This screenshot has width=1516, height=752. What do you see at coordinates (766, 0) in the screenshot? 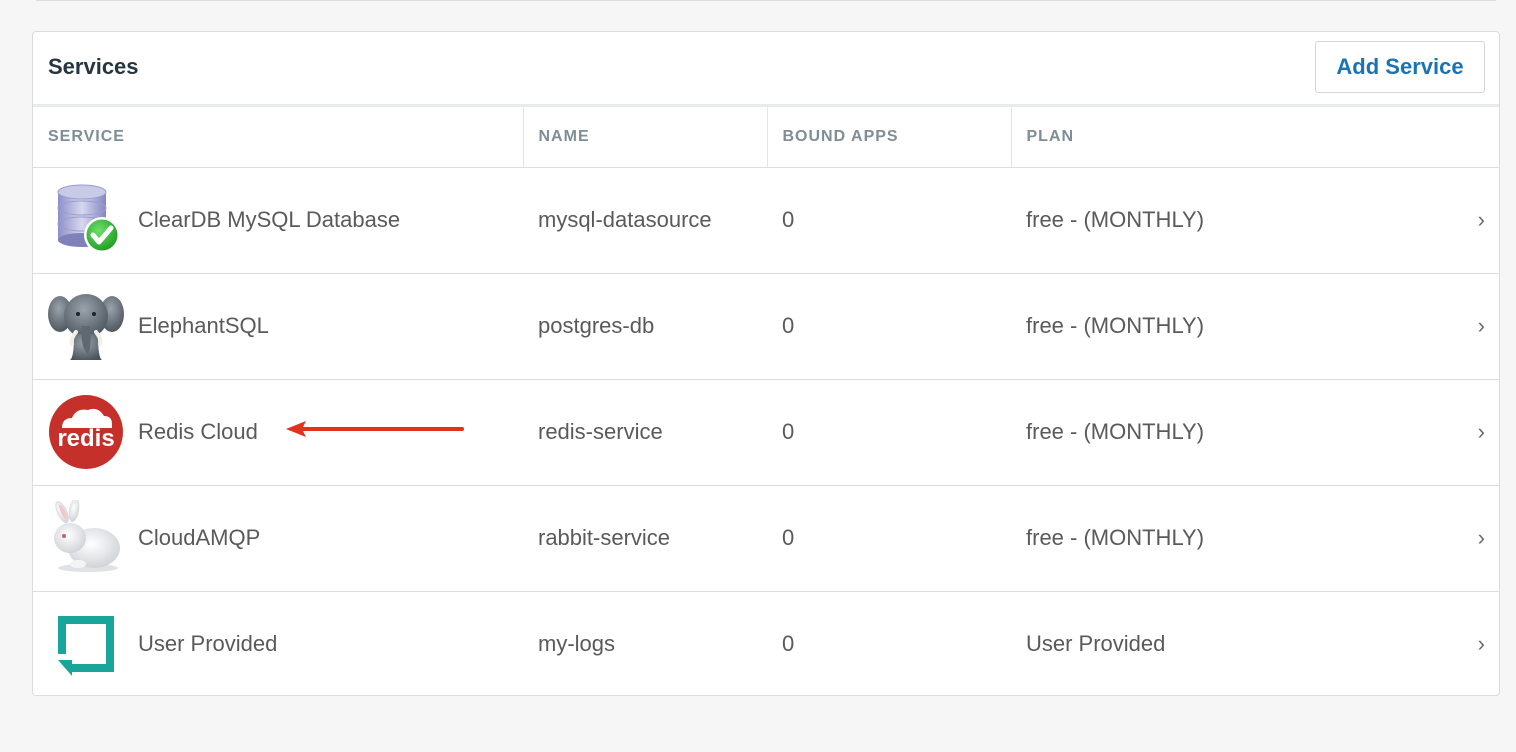
I see `top-divider` at bounding box center [766, 0].